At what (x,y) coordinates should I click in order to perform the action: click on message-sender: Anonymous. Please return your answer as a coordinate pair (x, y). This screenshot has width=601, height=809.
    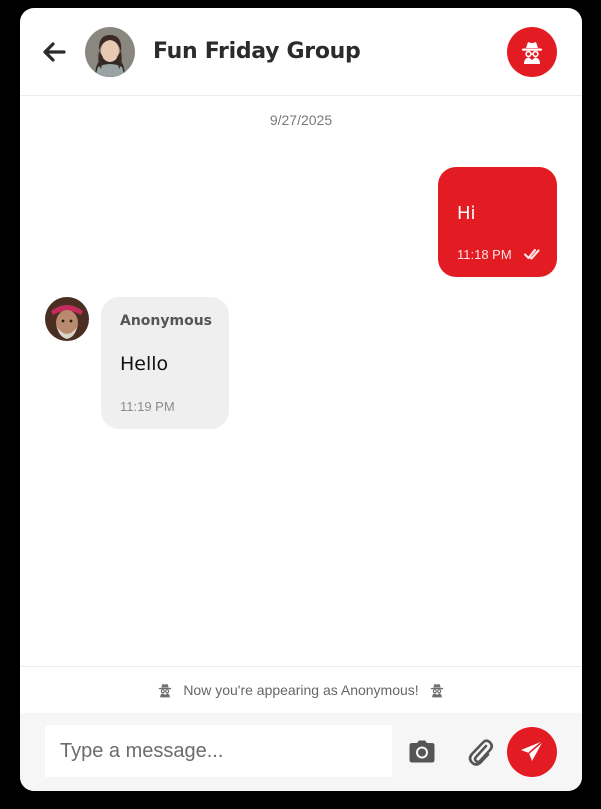
    Looking at the image, I should click on (166, 321).